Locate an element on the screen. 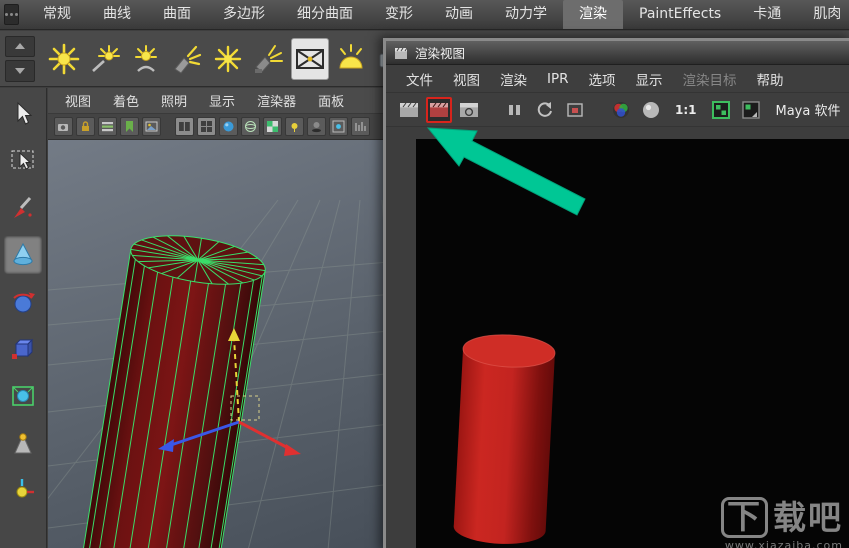  spot-light-flash-icon is located at coordinates (187, 59).